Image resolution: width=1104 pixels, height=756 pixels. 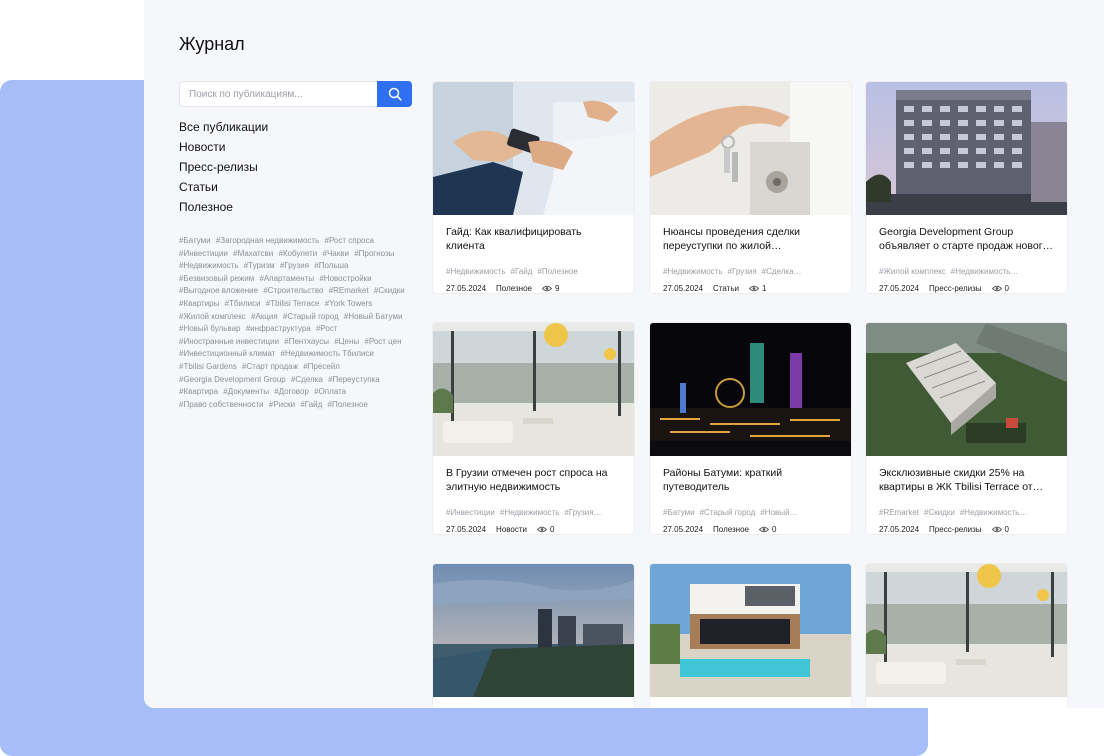 What do you see at coordinates (349, 290) in the screenshot?
I see `tag-link: #REmarket` at bounding box center [349, 290].